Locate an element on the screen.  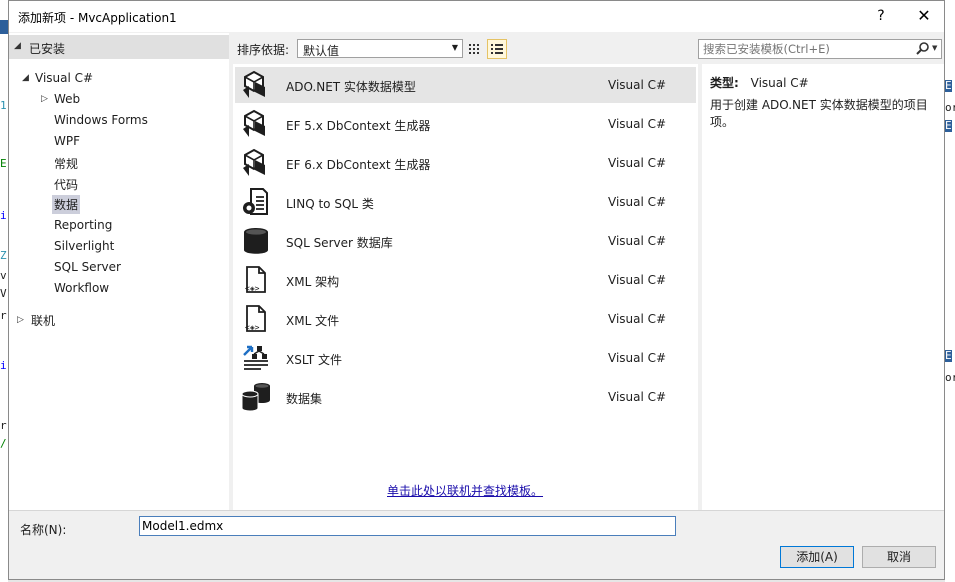
template-name: EF 5.x DbContext 生成器 is located at coordinates (358, 126).